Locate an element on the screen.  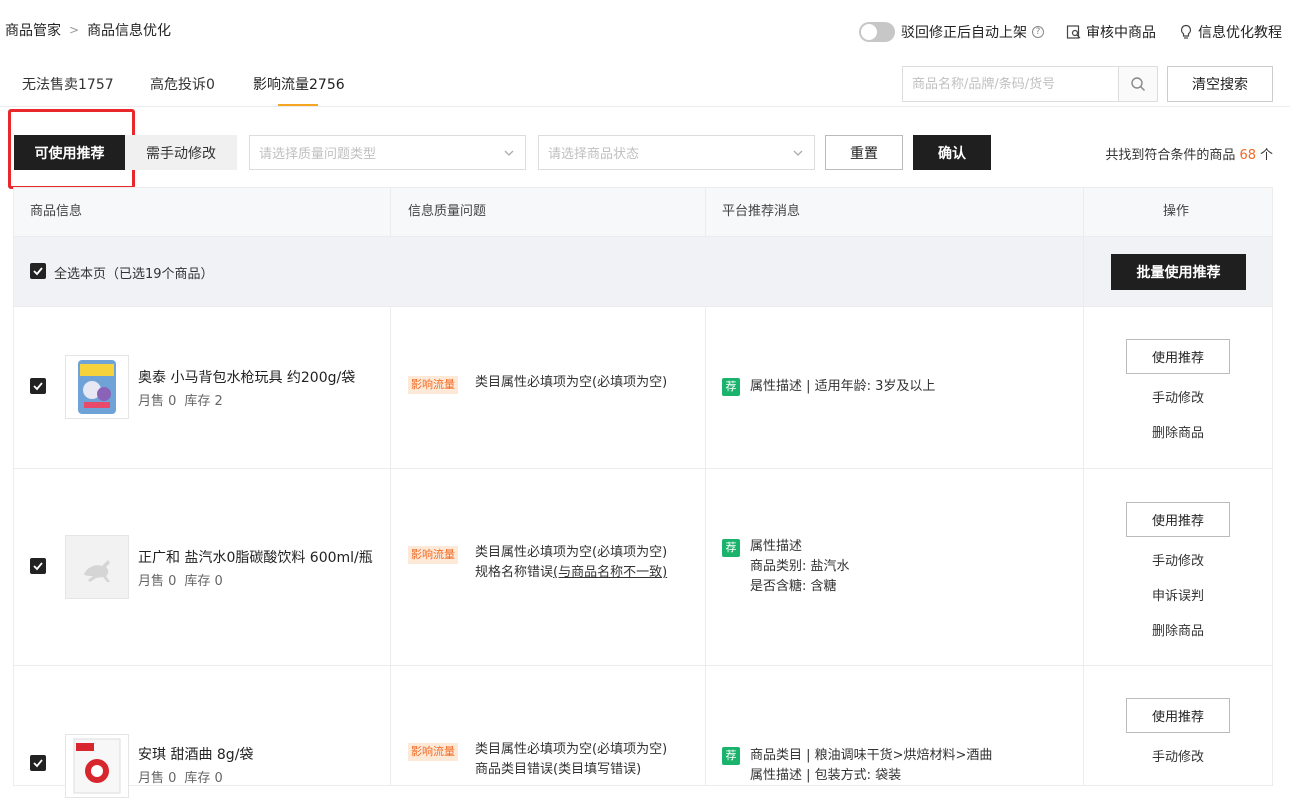
status-placeholder: 请选择商品状态 is located at coordinates (594, 154).